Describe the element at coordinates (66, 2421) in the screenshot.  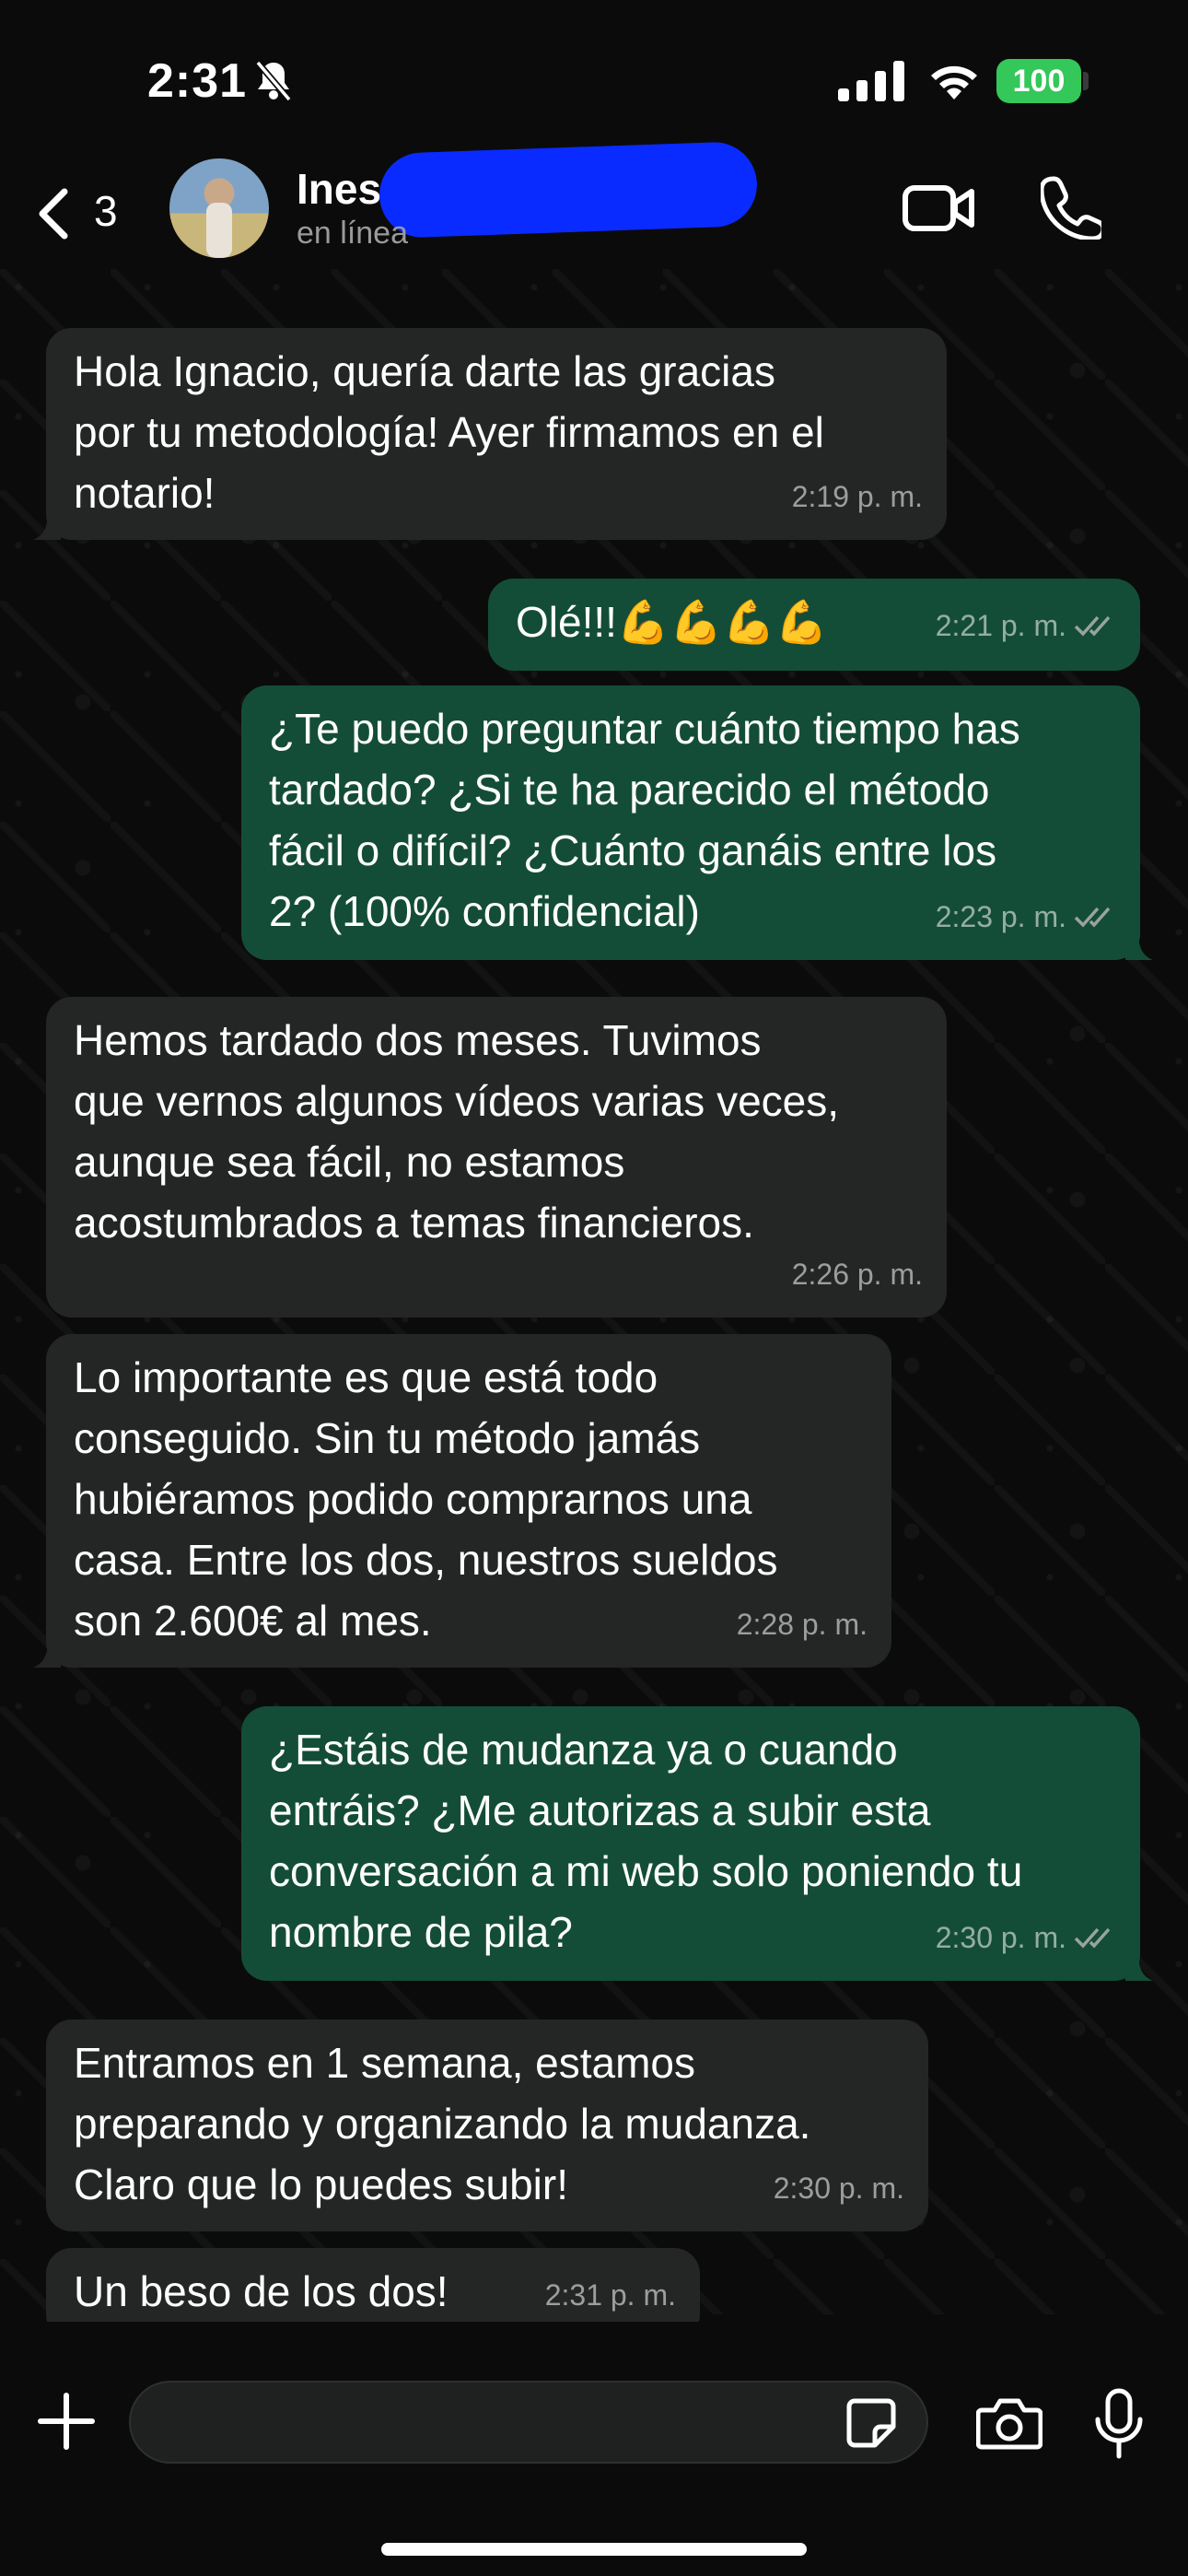
I see `plus-icon` at that location.